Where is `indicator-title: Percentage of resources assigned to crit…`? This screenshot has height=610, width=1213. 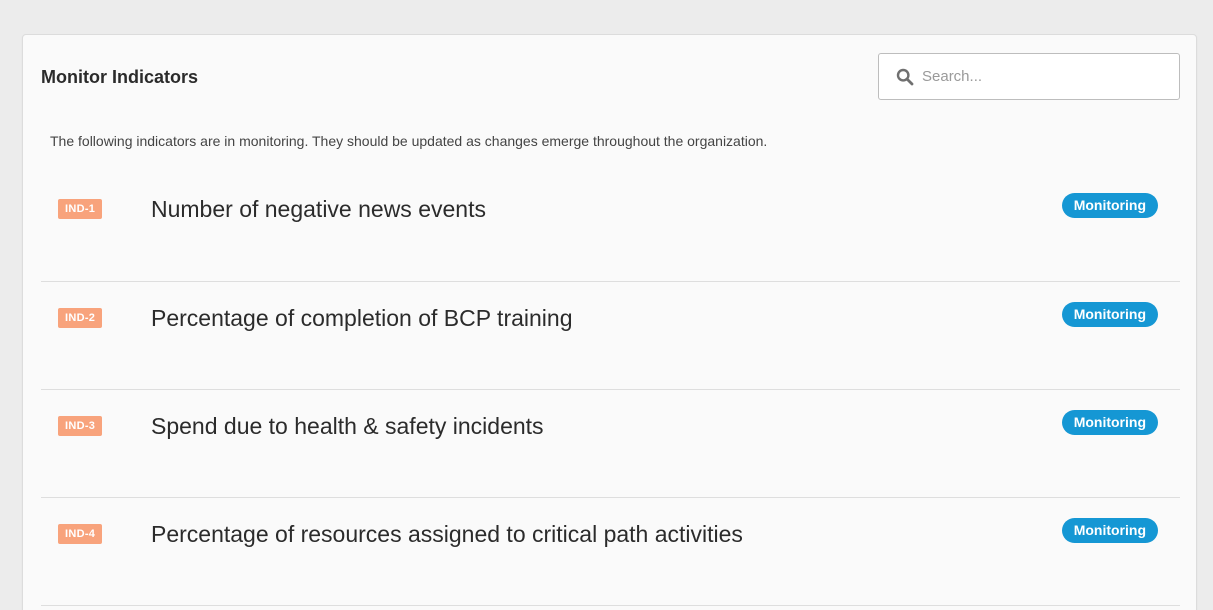
indicator-title: Percentage of resources assigned to crit… is located at coordinates (447, 534).